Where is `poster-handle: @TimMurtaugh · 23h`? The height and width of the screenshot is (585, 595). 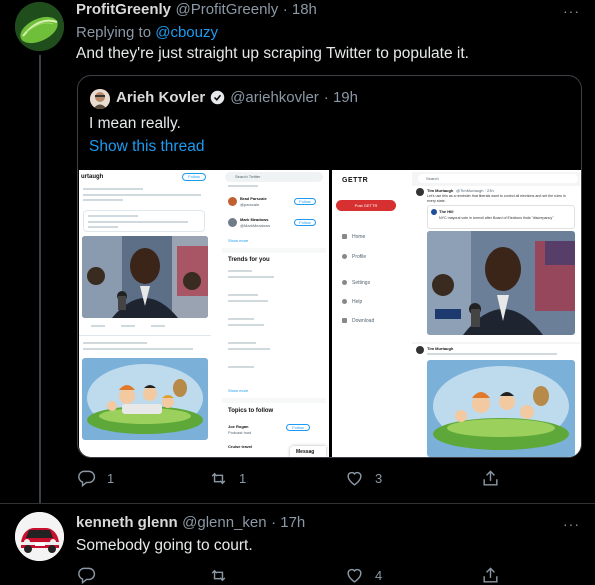
poster-handle: @TimMurtaugh · 23h is located at coordinates (475, 190).